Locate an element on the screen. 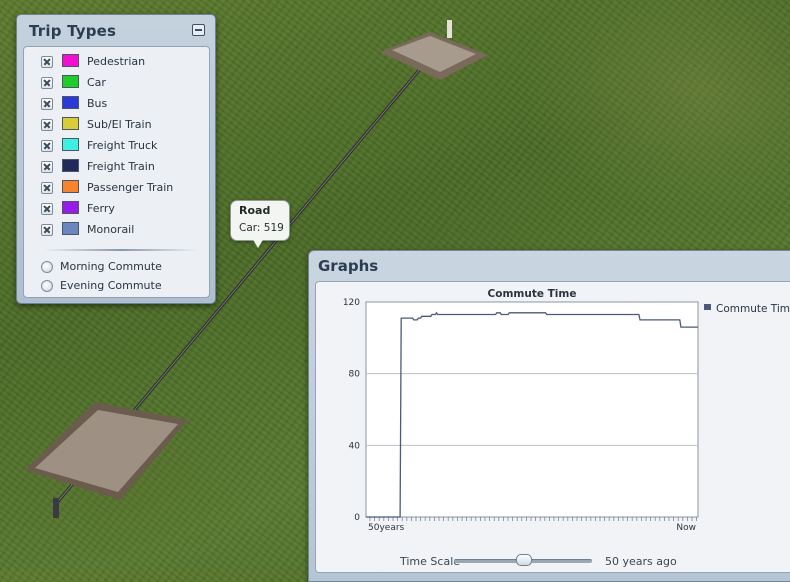 The image size is (790, 582). trip-type-item: Passenger Train is located at coordinates (116, 189).